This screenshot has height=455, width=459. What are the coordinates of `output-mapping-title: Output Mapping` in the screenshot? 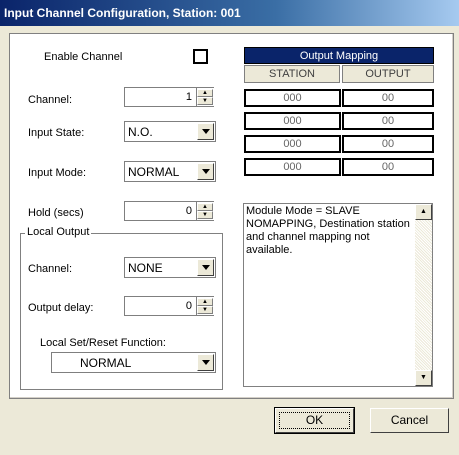 It's located at (339, 55).